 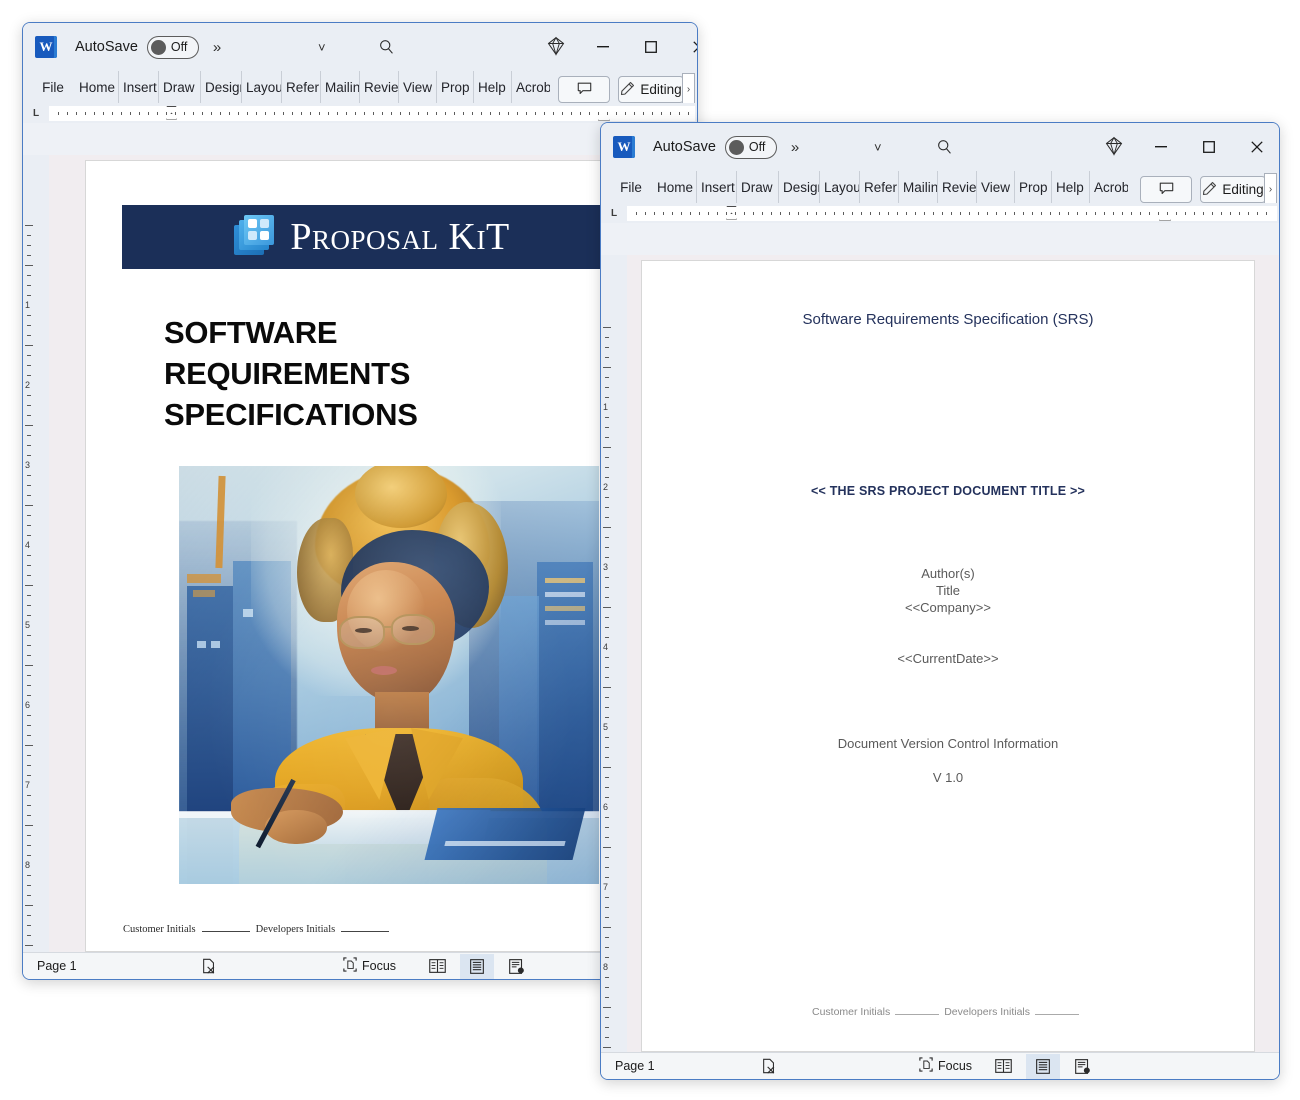 I want to click on autosave-label: AutoSave, so click(x=106, y=47).